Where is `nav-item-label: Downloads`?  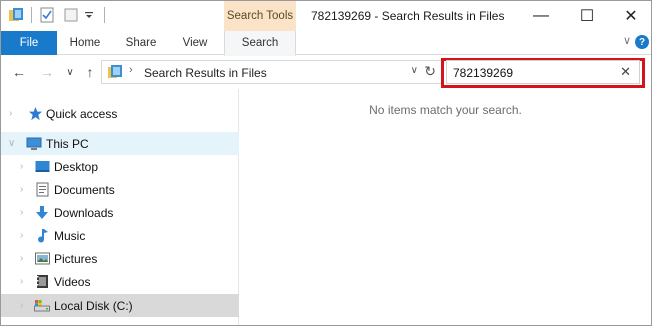
nav-item-label: Downloads is located at coordinates (84, 212).